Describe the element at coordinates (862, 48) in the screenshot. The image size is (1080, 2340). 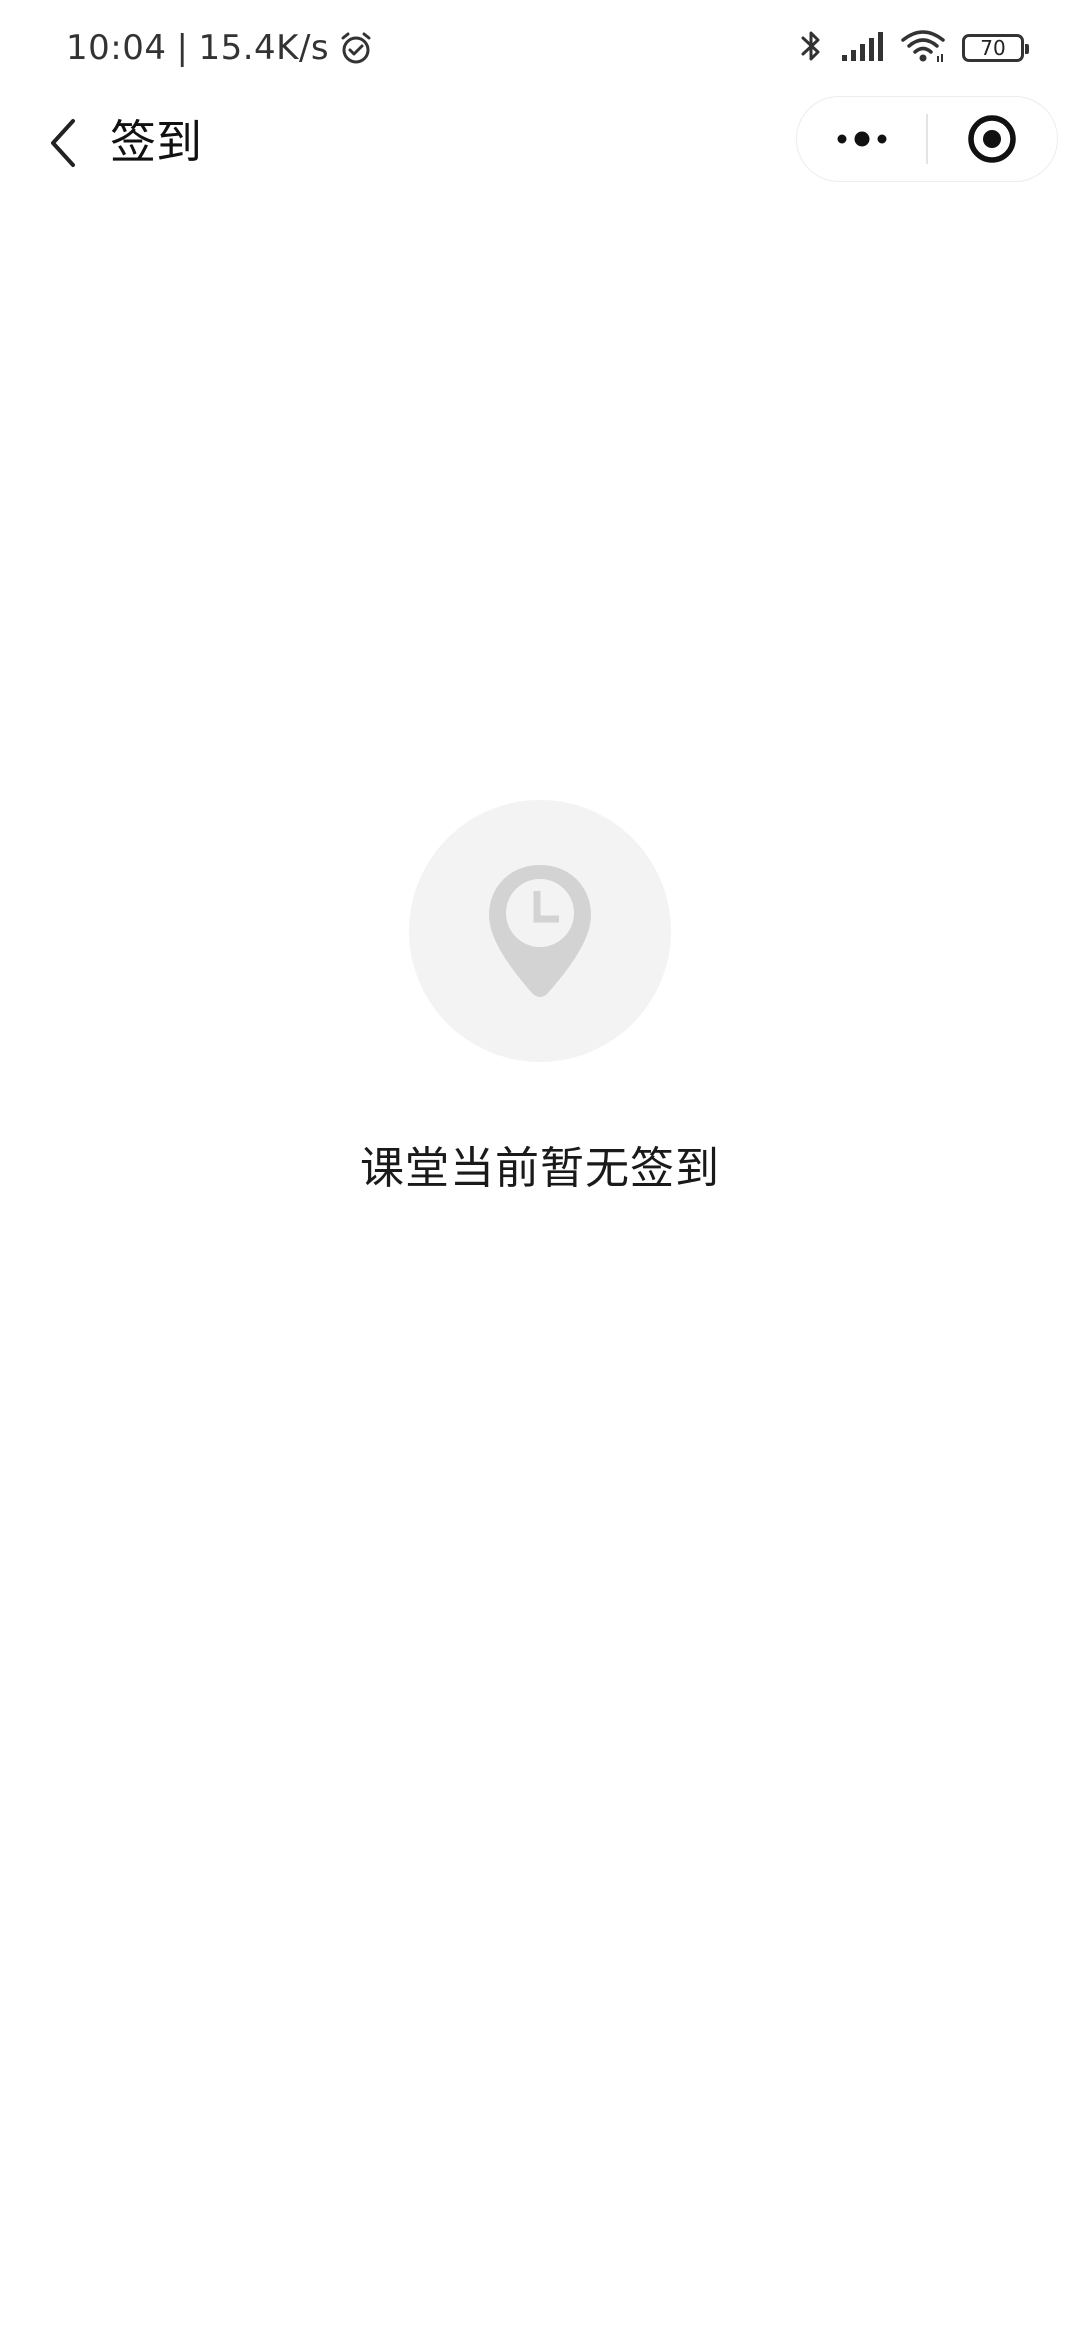
I see `signal-icon` at that location.